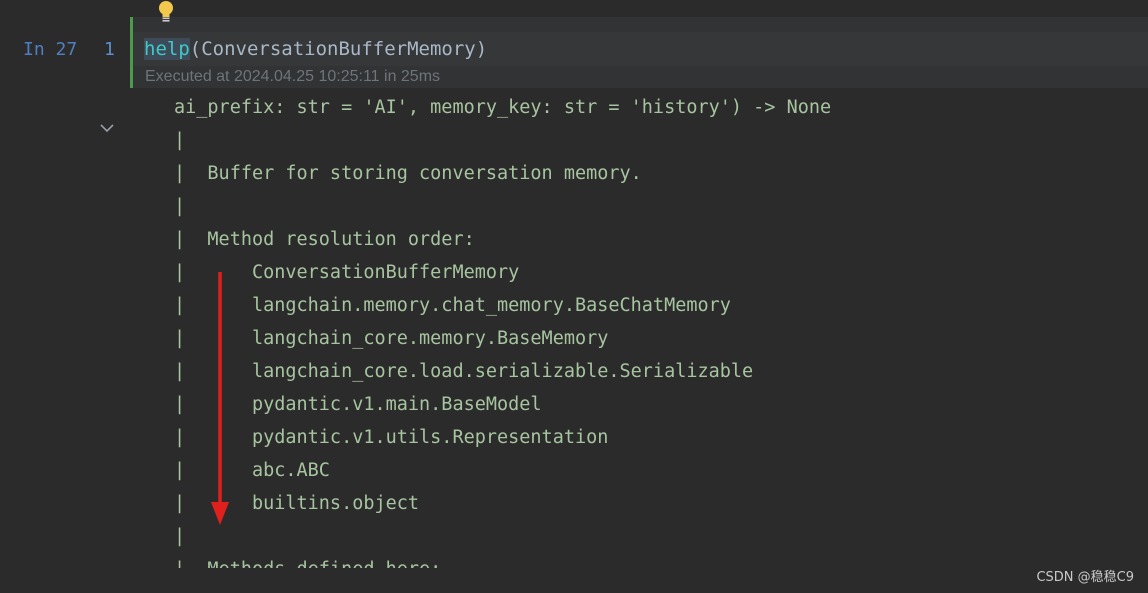 The height and width of the screenshot is (593, 1148). What do you see at coordinates (166, 12) in the screenshot?
I see `lightbulb-icon` at bounding box center [166, 12].